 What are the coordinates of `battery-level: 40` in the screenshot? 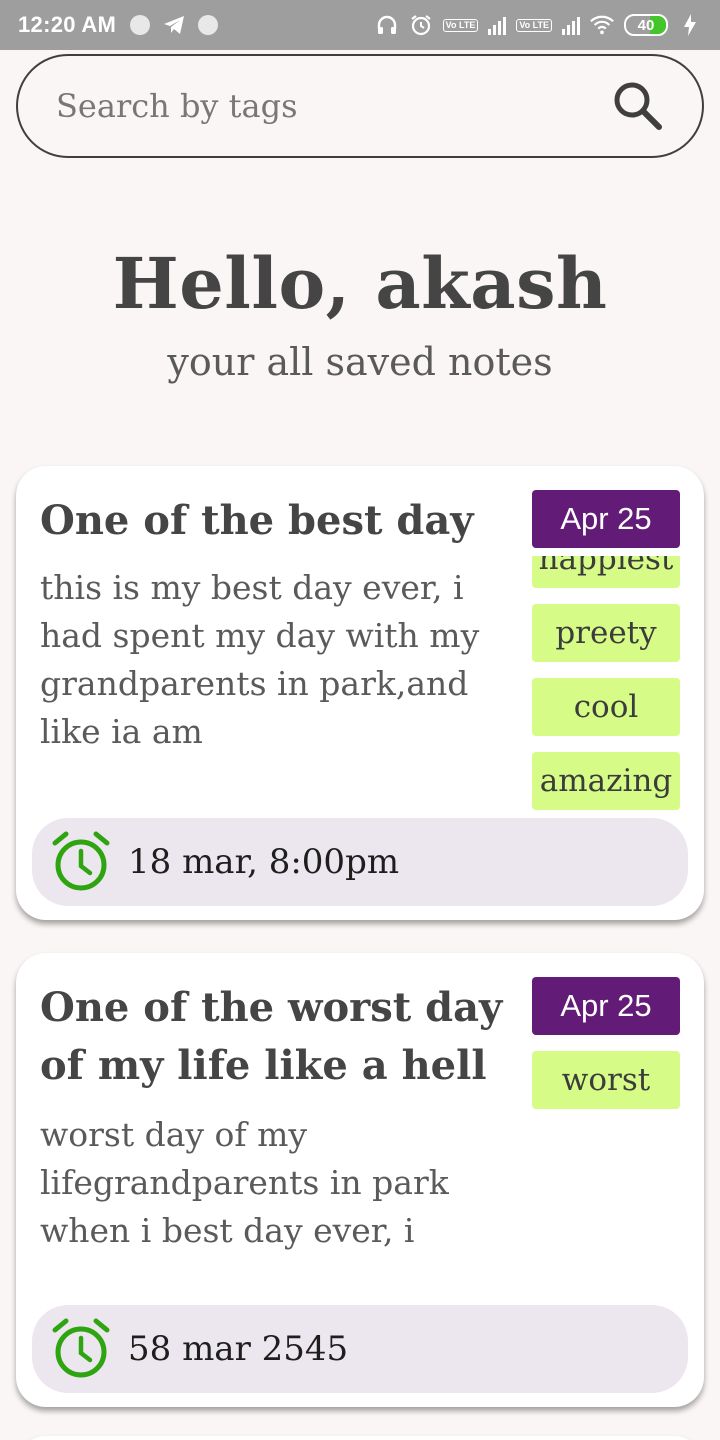 It's located at (646, 25).